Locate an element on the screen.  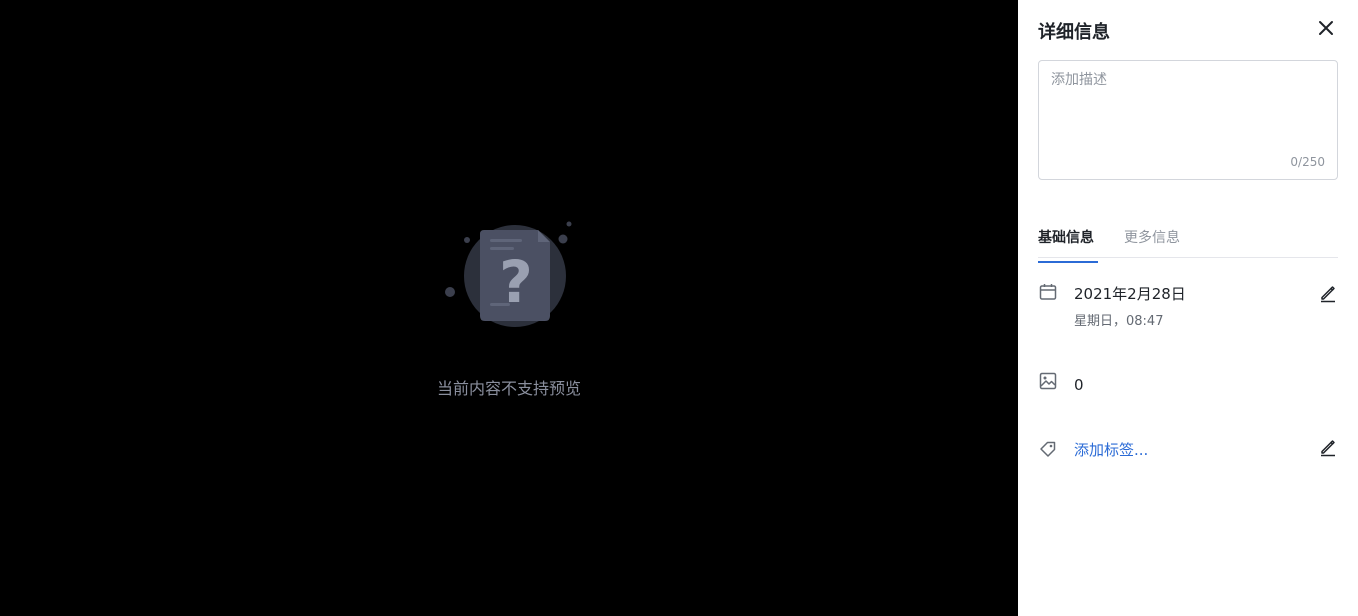
tag-icon is located at coordinates (1048, 449).